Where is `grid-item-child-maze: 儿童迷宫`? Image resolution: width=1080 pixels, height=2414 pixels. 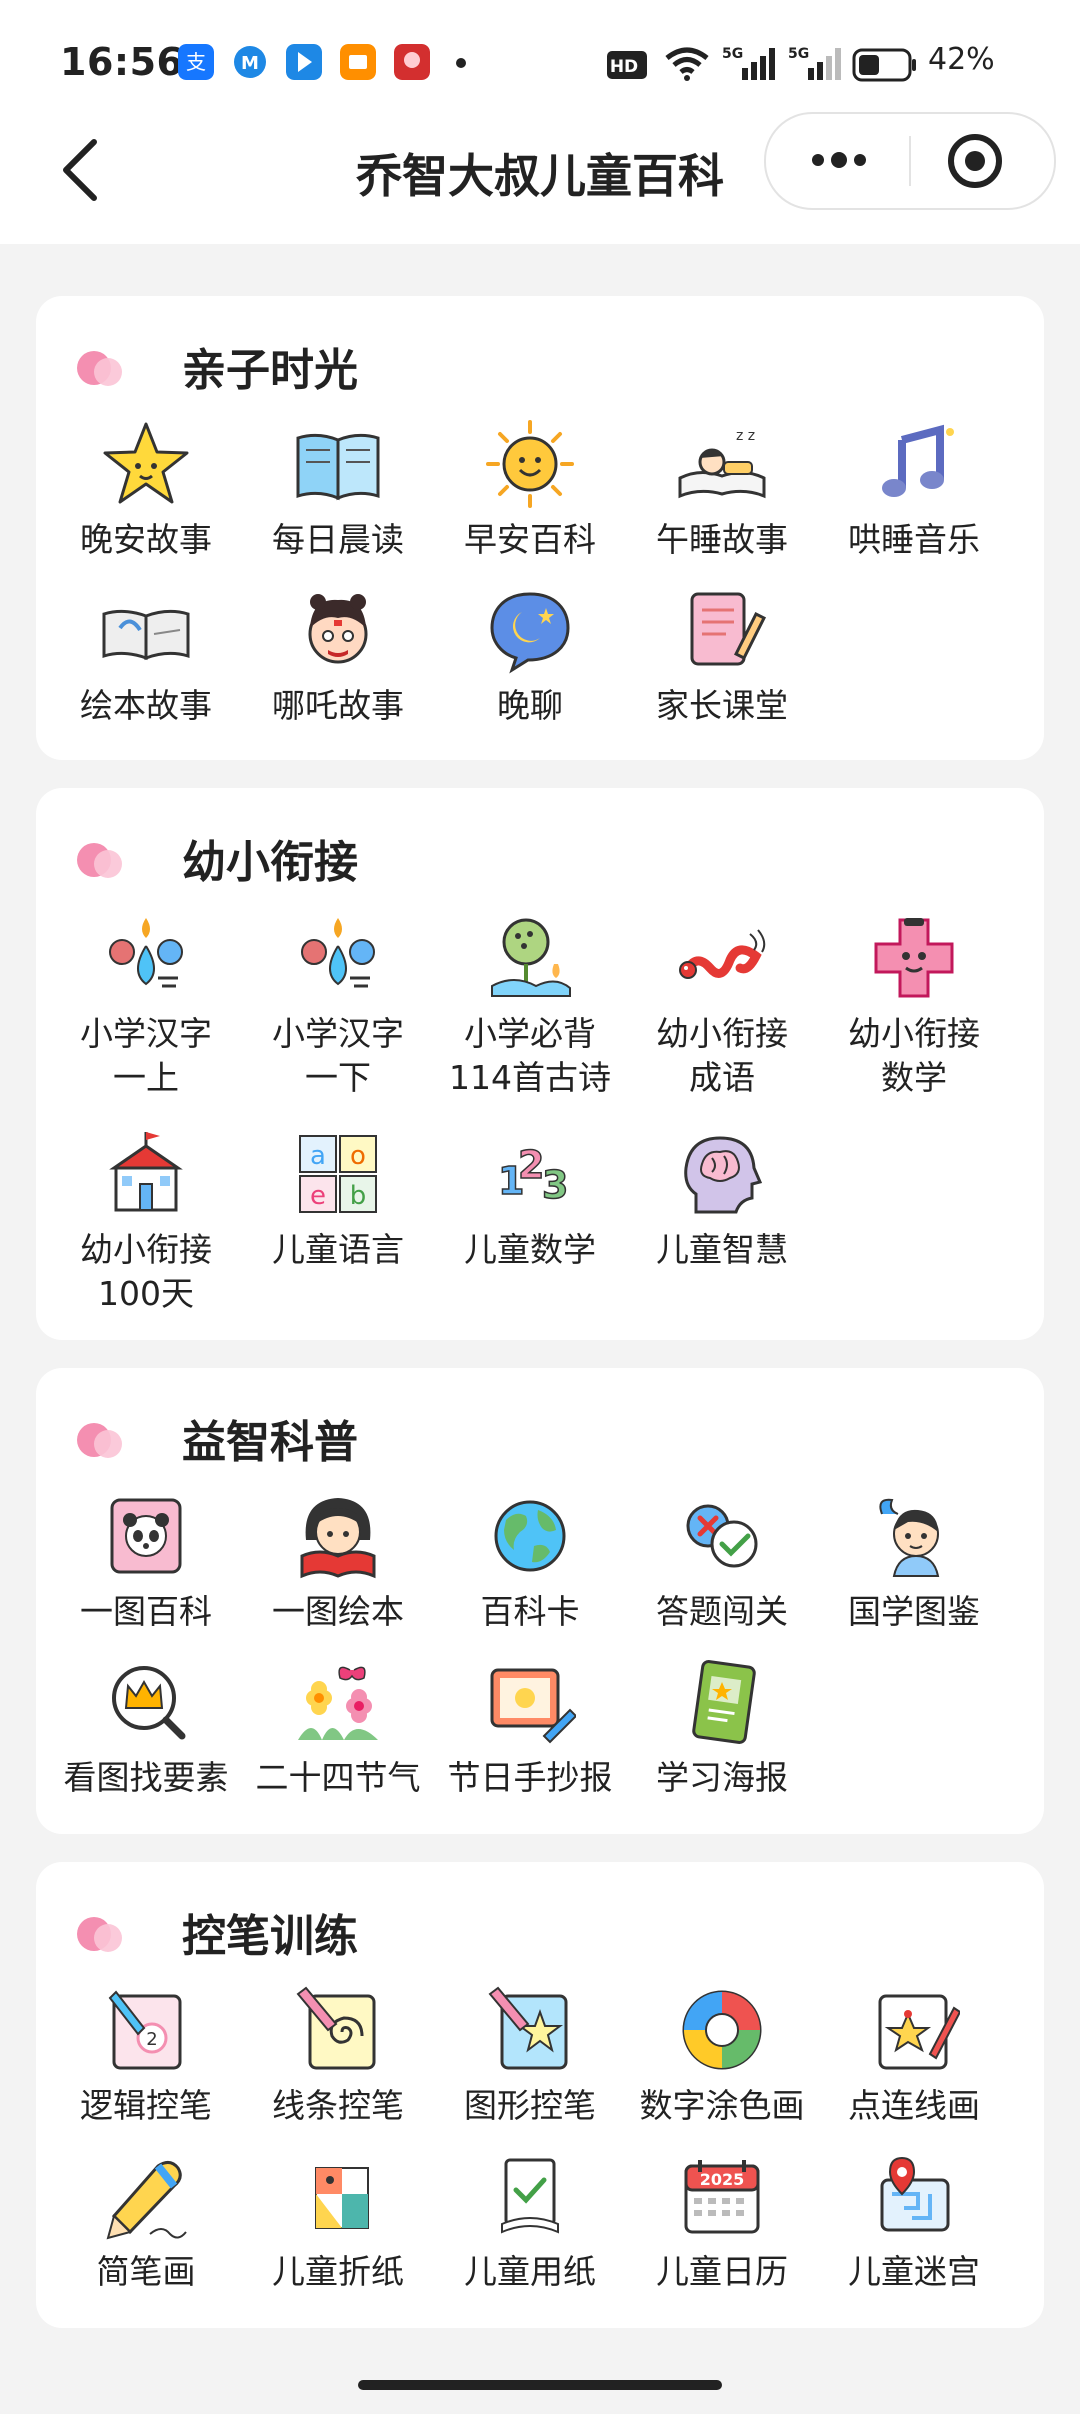
grid-item-child-maze: 儿童迷宫 is located at coordinates (914, 2222).